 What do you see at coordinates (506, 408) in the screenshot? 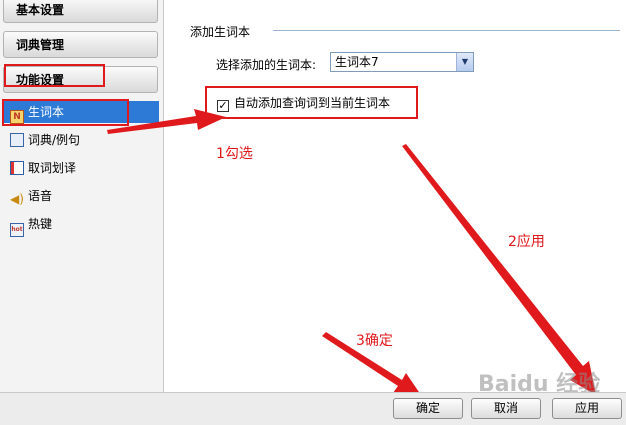
I see `cancel-button: 取消` at bounding box center [506, 408].